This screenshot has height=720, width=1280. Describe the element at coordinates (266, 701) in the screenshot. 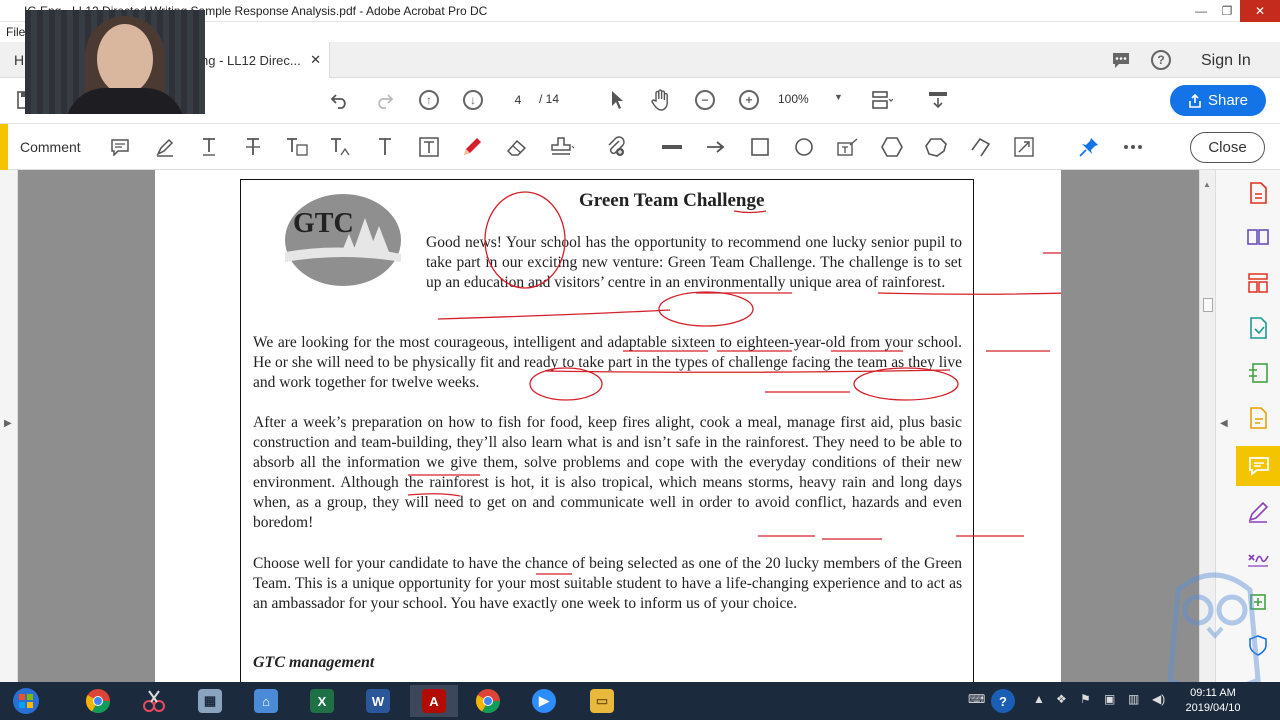

I see `network-app-icon: ⌂` at that location.